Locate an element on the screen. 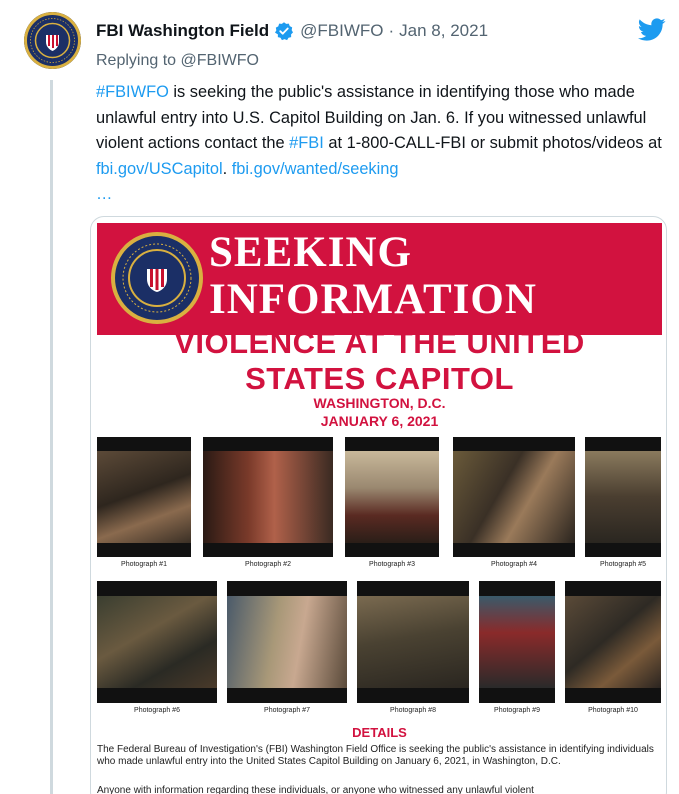 This screenshot has width=679, height=794. hashtag-fbi: #FBI is located at coordinates (306, 143).